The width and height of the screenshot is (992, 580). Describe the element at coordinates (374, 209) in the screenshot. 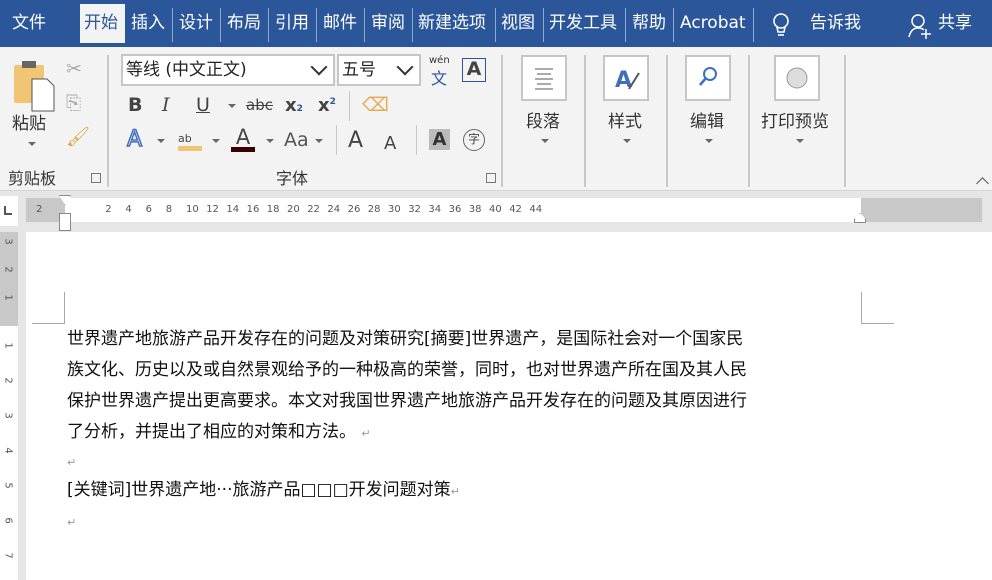

I see `ruler-tick-label: 28` at that location.